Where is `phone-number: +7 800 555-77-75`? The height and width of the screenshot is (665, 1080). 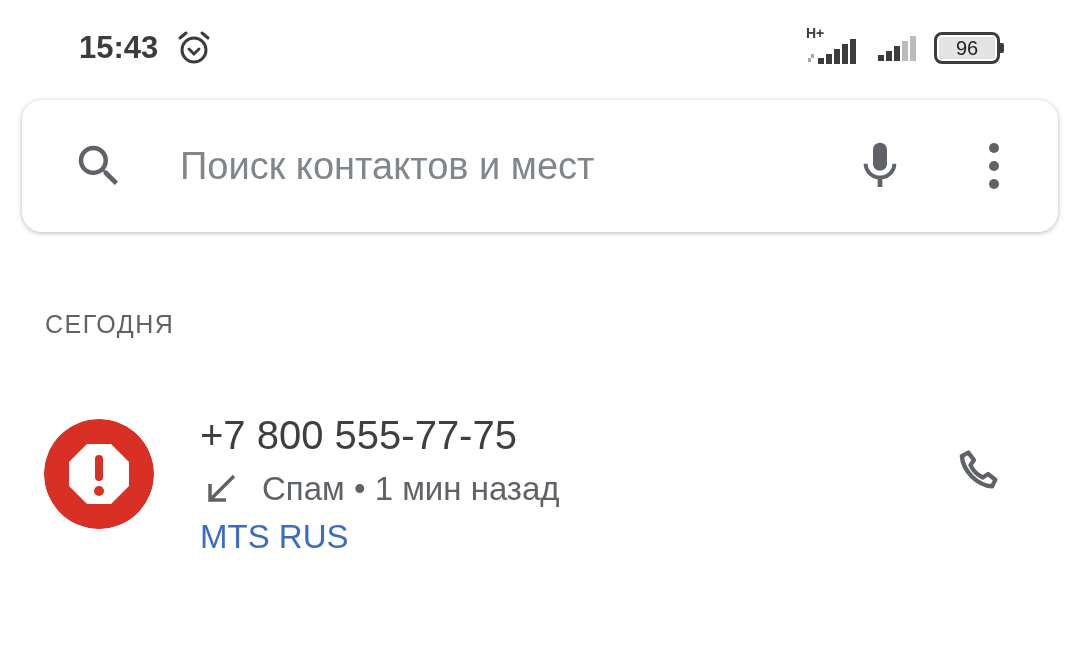 phone-number: +7 800 555-77-75 is located at coordinates (358, 435).